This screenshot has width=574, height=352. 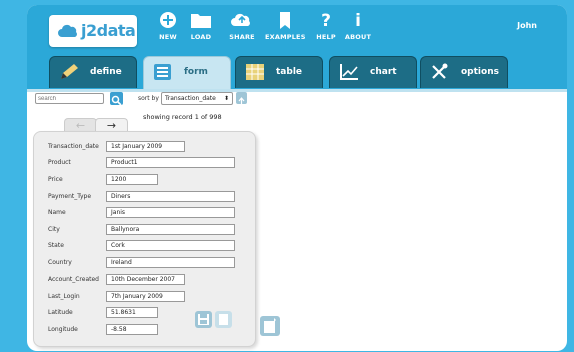 What do you see at coordinates (289, 72) in the screenshot?
I see `tab-table-label: table` at bounding box center [289, 72].